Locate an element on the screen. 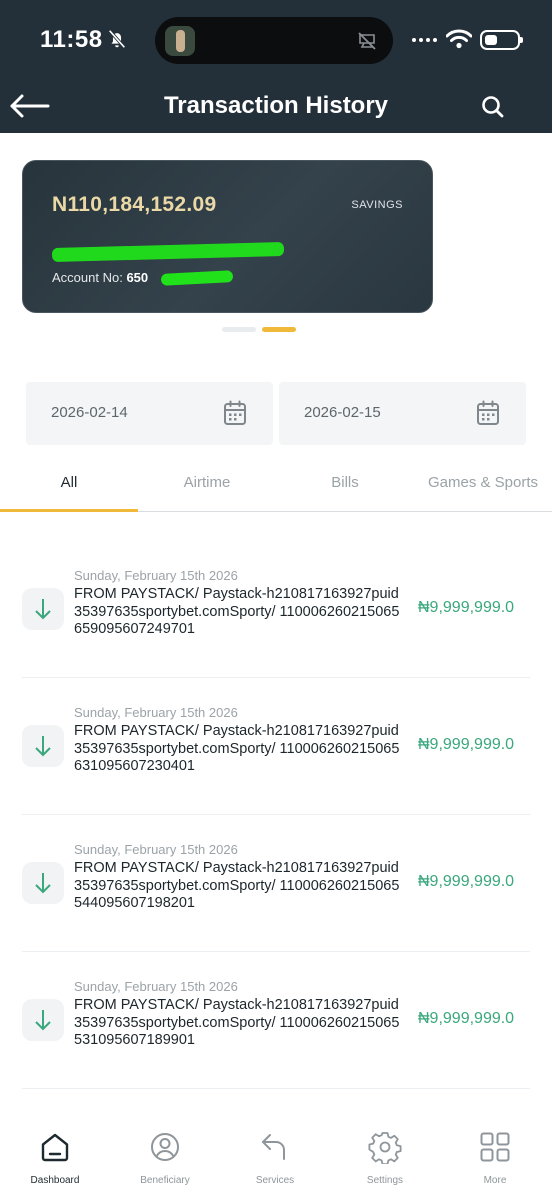 This screenshot has width=552, height=1200. reply-arrow-icon is located at coordinates (273, 1147).